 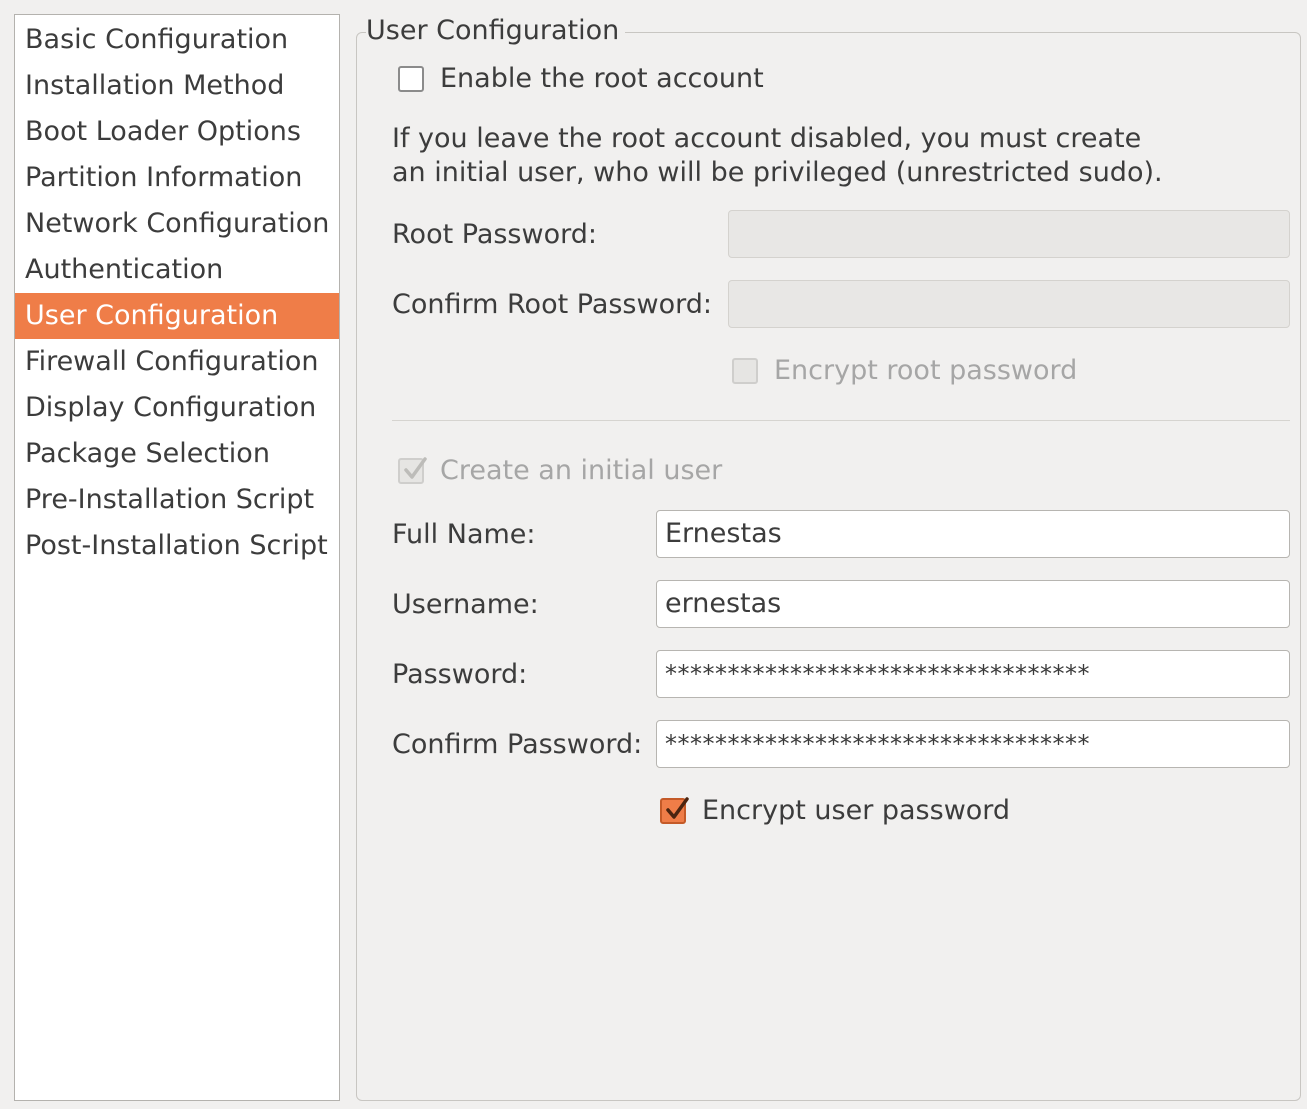 I want to click on confirm-root-password-field, so click(x=1009, y=304).